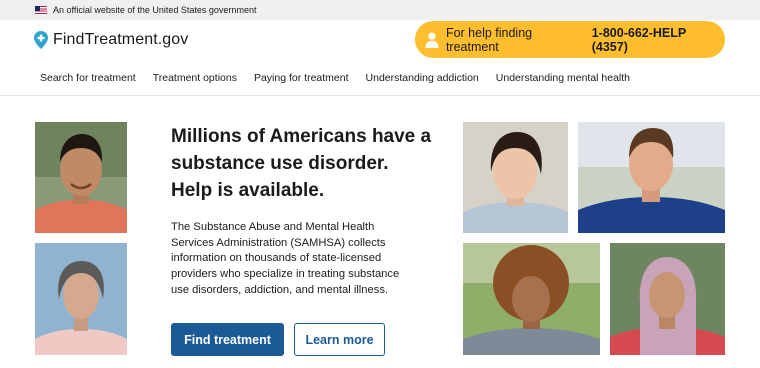 This screenshot has height=368, width=760. What do you see at coordinates (248, 190) in the screenshot?
I see `hero-headline-line: Help is available.` at bounding box center [248, 190].